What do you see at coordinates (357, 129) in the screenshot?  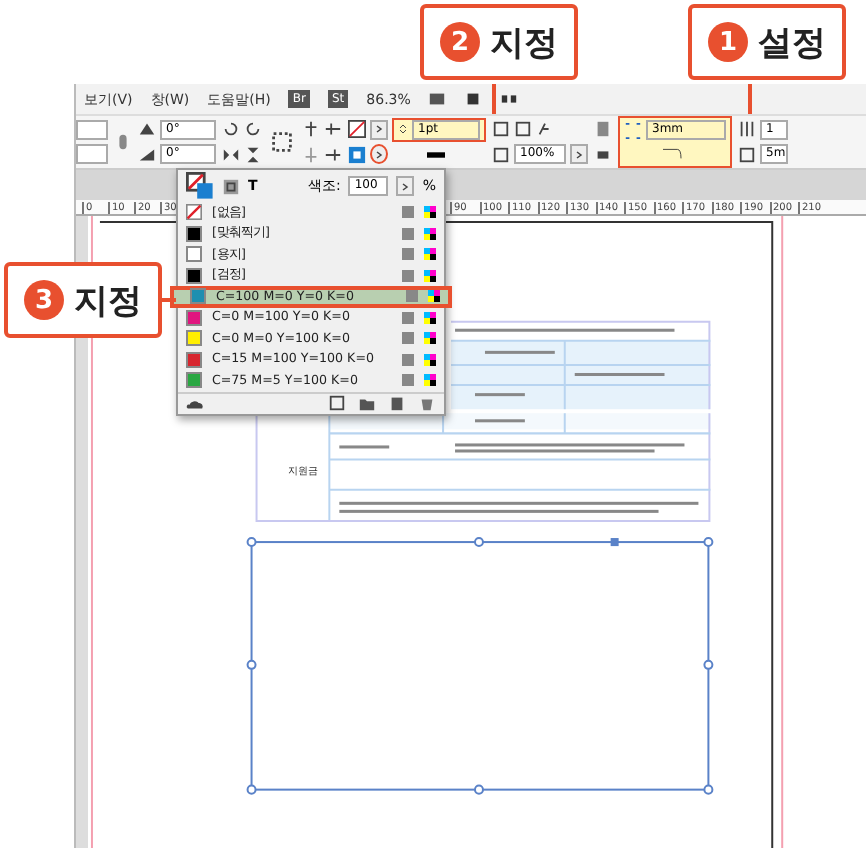 I see `stroke-swatch-icon` at bounding box center [357, 129].